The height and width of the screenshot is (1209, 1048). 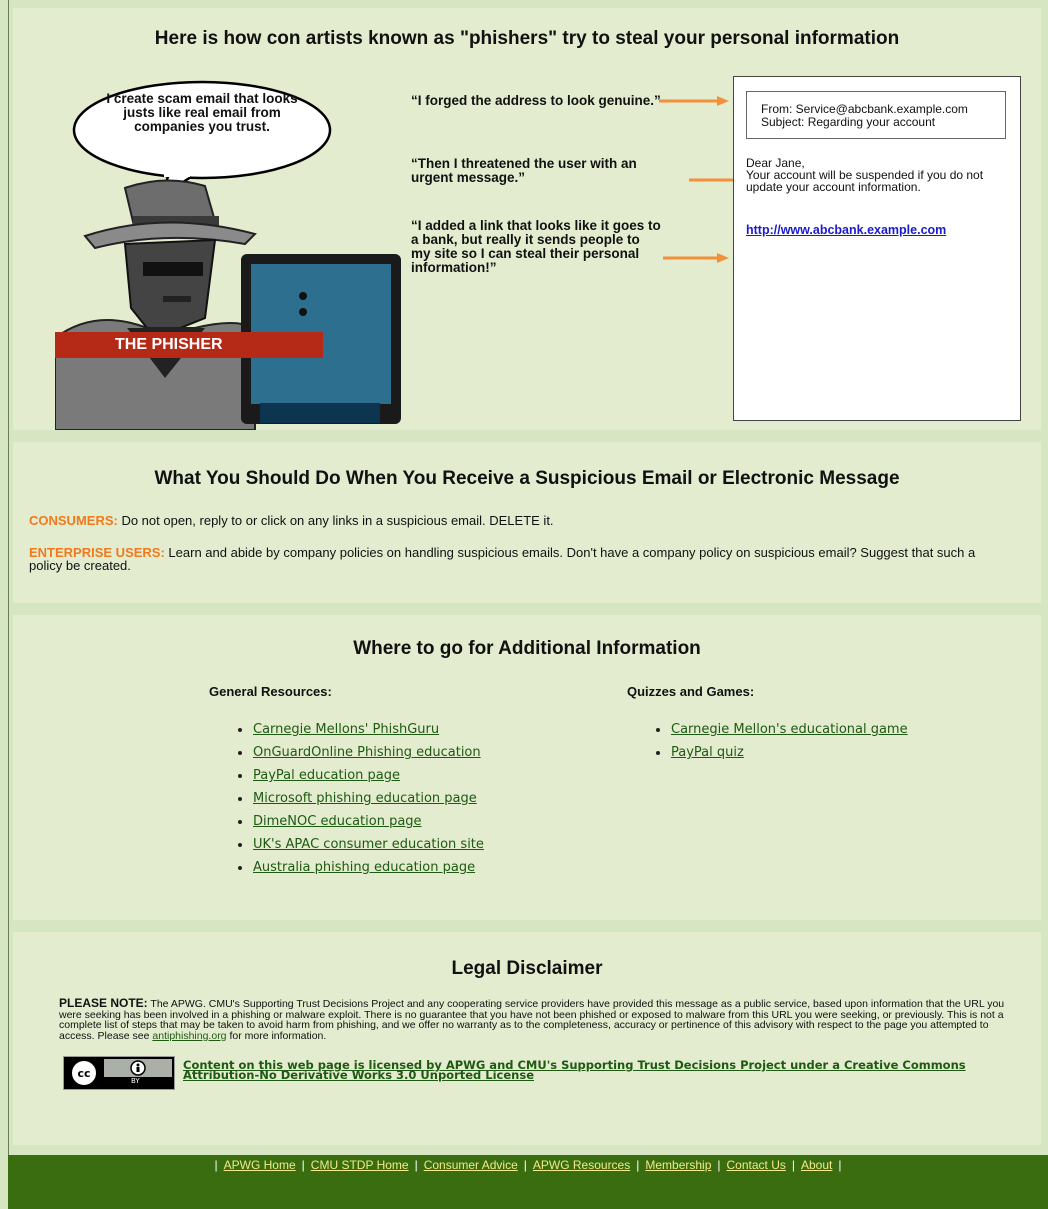 I want to click on list-item: Carnegie Mellons' PhishGuru, so click(x=359, y=729).